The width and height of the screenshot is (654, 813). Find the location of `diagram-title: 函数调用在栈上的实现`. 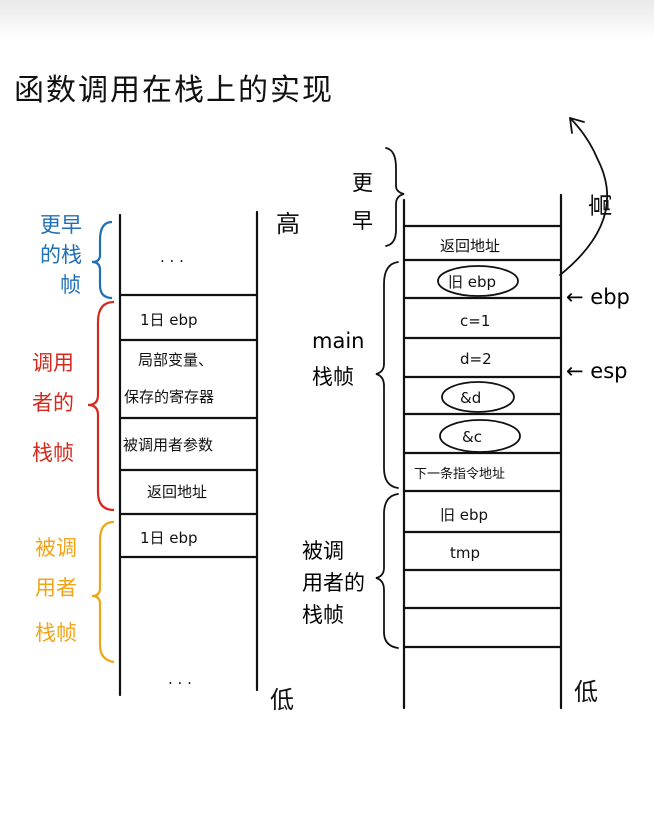

diagram-title: 函数调用在栈上的实现 is located at coordinates (174, 90).